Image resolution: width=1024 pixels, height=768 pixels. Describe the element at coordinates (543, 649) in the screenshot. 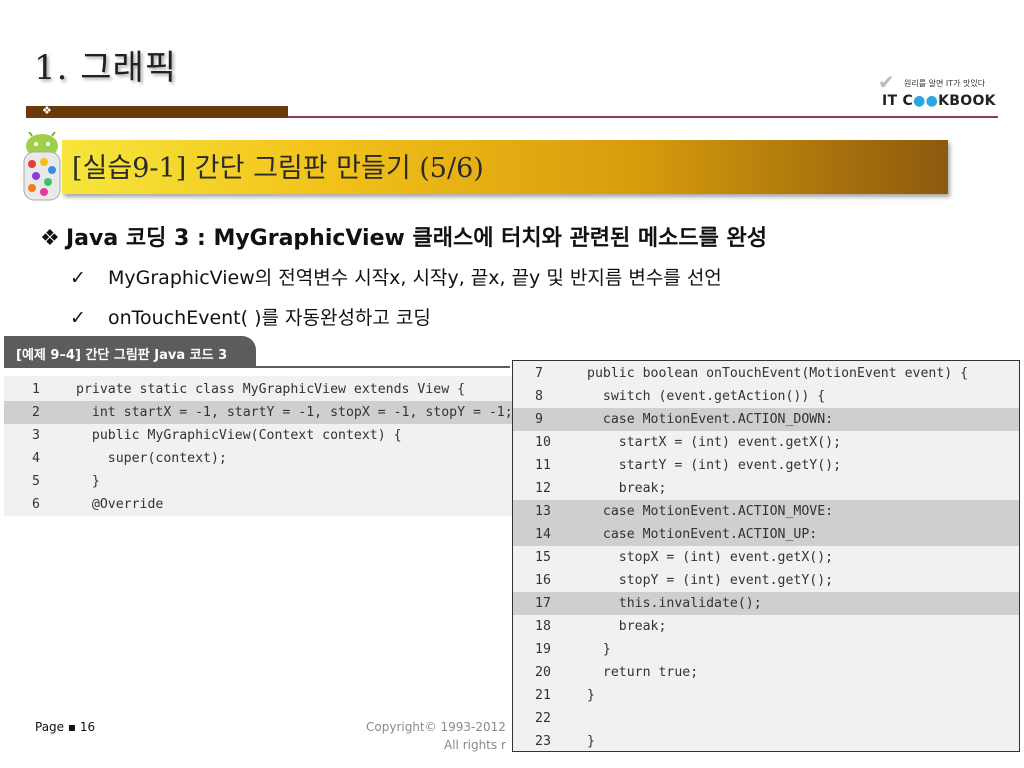

I see `line-number: 19` at that location.